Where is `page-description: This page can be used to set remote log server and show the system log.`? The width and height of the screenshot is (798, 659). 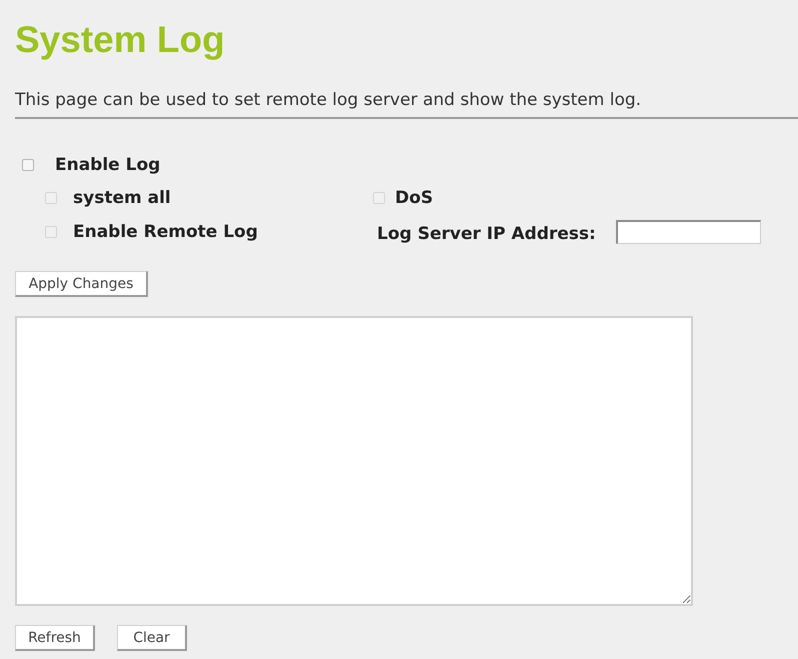 page-description: This page can be used to set remote log server and show the system log. is located at coordinates (328, 100).